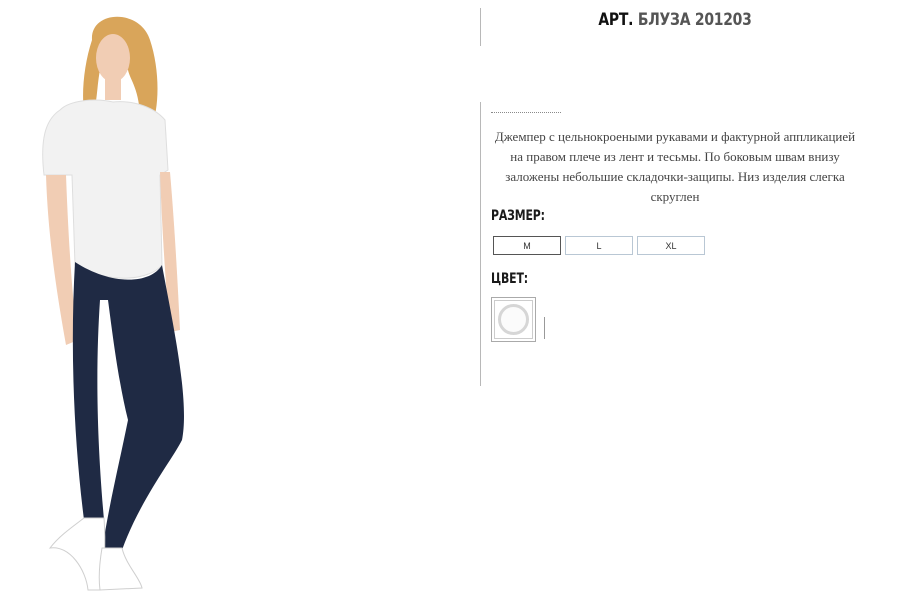 This screenshot has height=601, width=922. I want to click on dotted-separator, so click(526, 112).